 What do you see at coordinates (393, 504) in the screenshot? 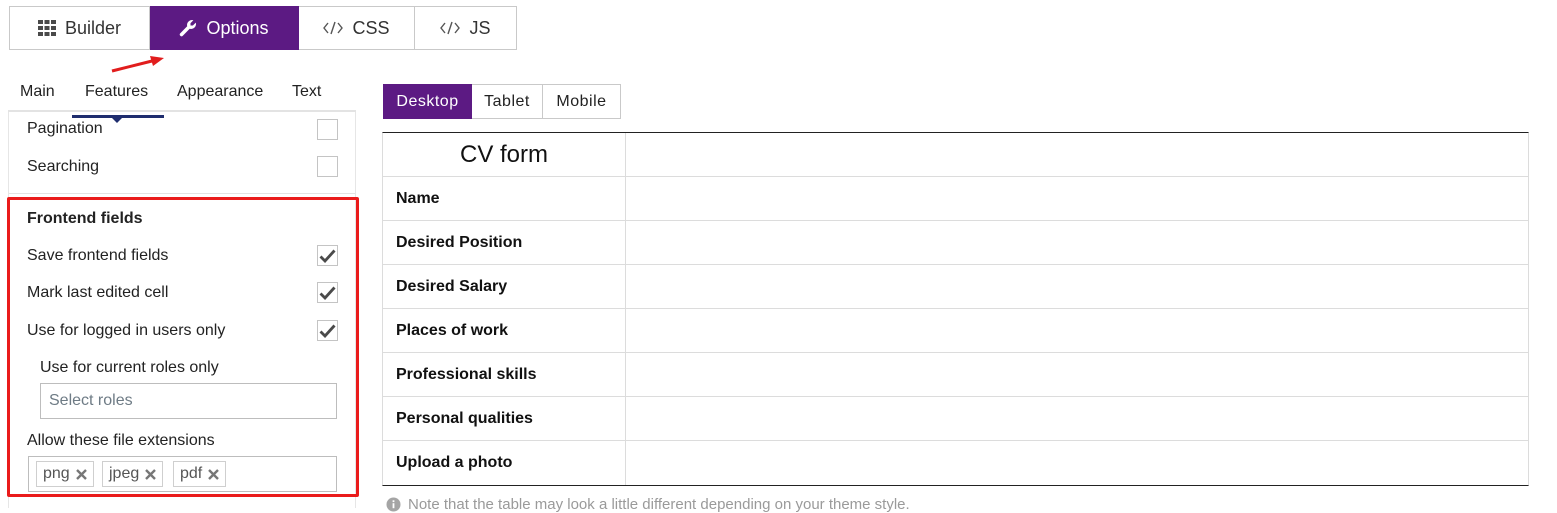
I see `info-icon` at bounding box center [393, 504].